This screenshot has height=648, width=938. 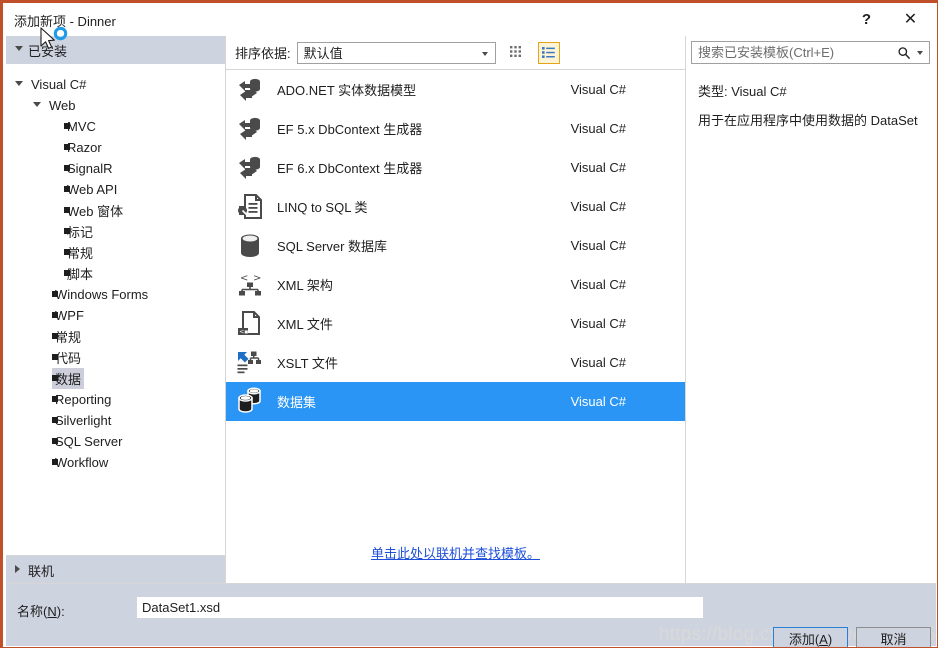 I want to click on tree-item: WPF, so click(x=115, y=315).